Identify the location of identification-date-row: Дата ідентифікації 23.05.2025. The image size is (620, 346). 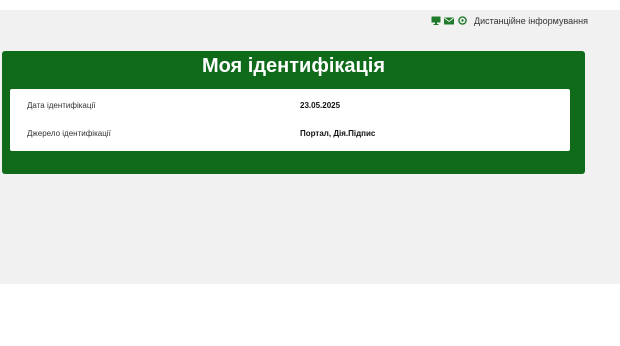
(290, 107).